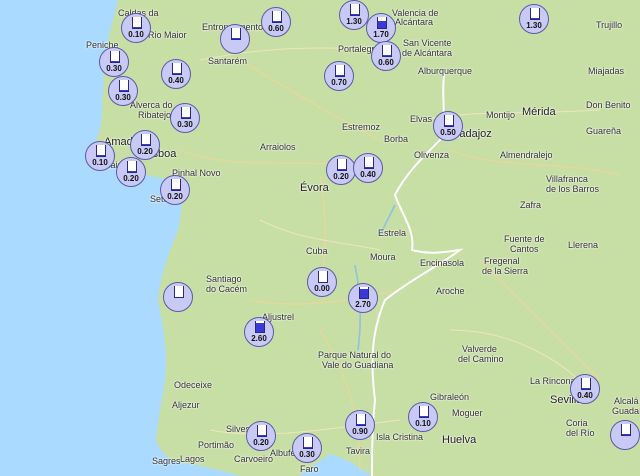  Describe the element at coordinates (414, 22) in the screenshot. I see `place-alcantara: Alcántara` at that location.